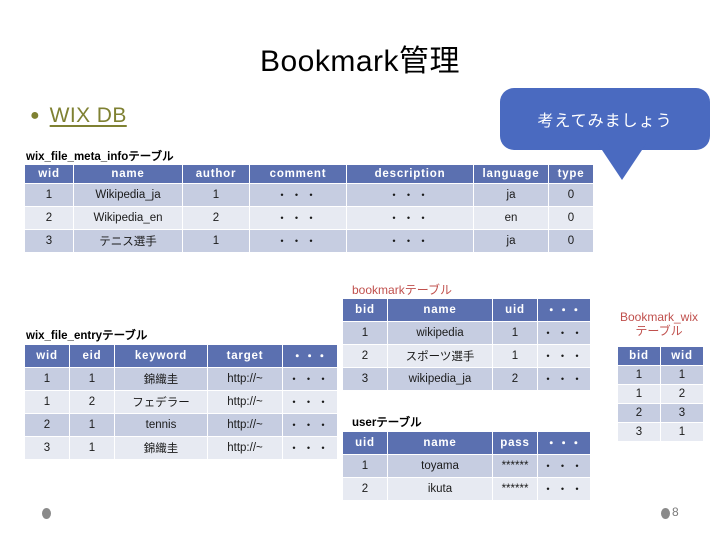 The width and height of the screenshot is (720, 540). What do you see at coordinates (571, 195) in the screenshot?
I see `cell: 0` at bounding box center [571, 195].